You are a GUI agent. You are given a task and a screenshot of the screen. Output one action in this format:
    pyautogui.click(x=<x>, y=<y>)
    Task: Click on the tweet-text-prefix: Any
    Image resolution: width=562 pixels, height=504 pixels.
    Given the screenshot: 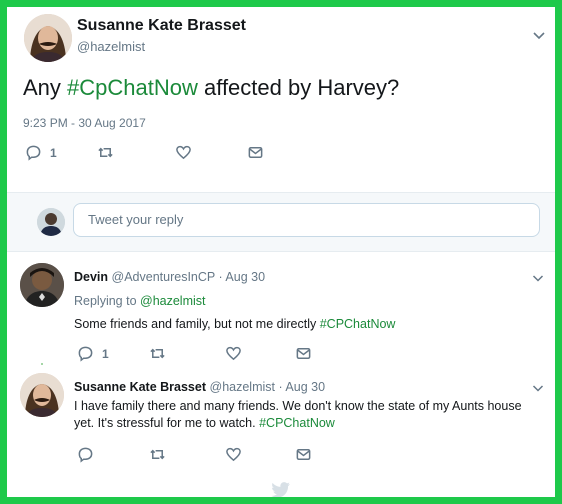 What is the action you would take?
    pyautogui.click(x=45, y=87)
    